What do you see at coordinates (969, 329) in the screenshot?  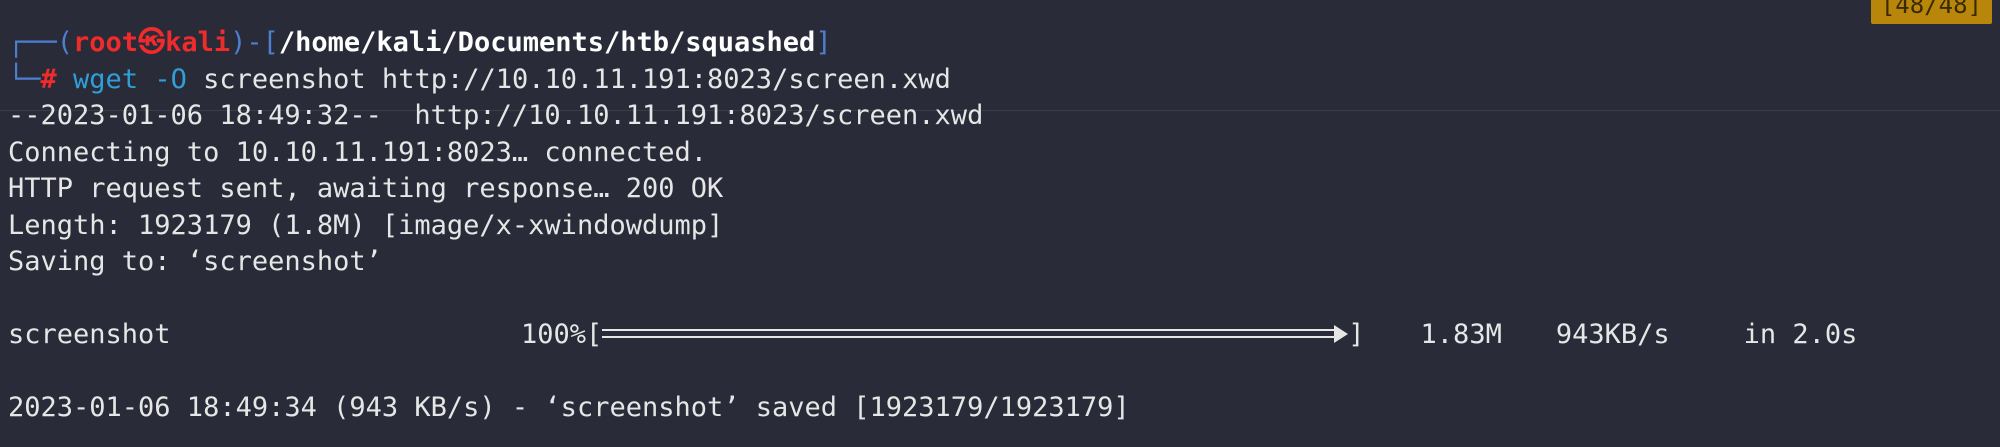 I see `progress-bar-rail-top` at bounding box center [969, 329].